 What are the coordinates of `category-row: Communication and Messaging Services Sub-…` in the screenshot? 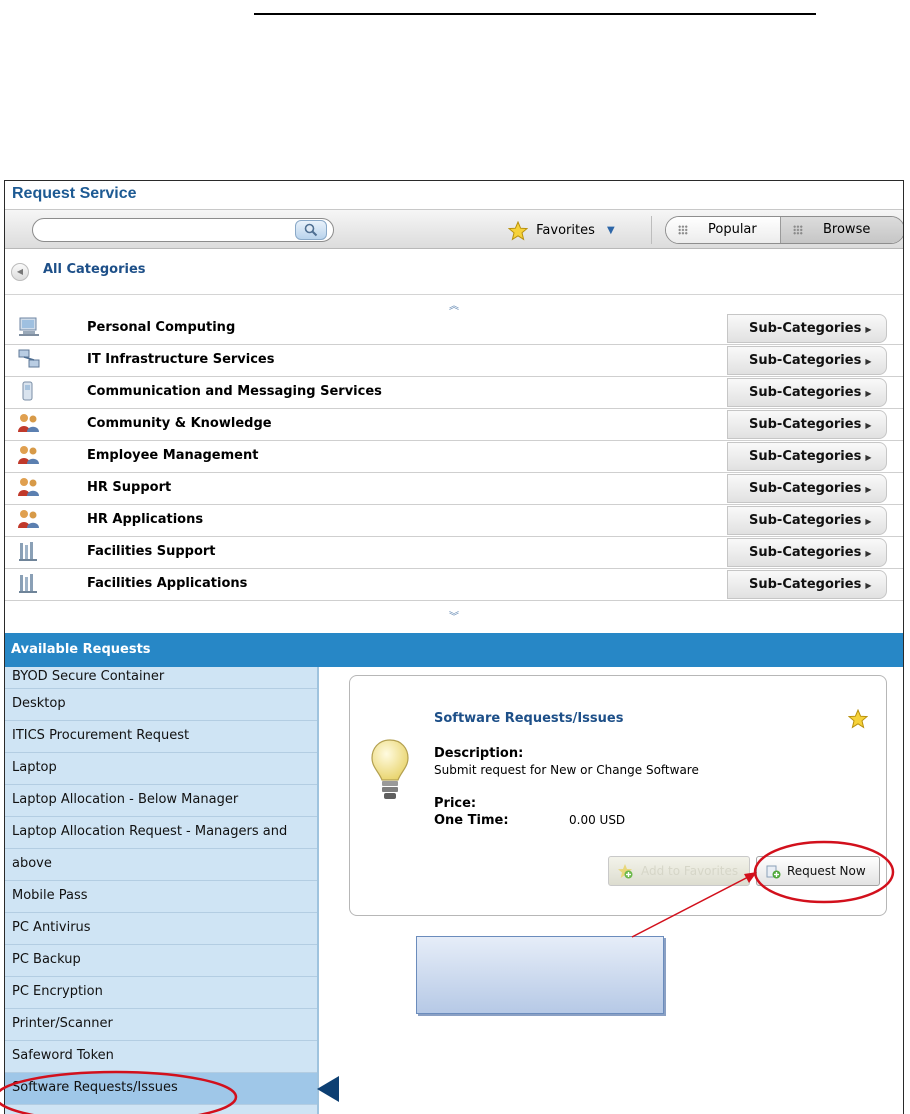 It's located at (454, 393).